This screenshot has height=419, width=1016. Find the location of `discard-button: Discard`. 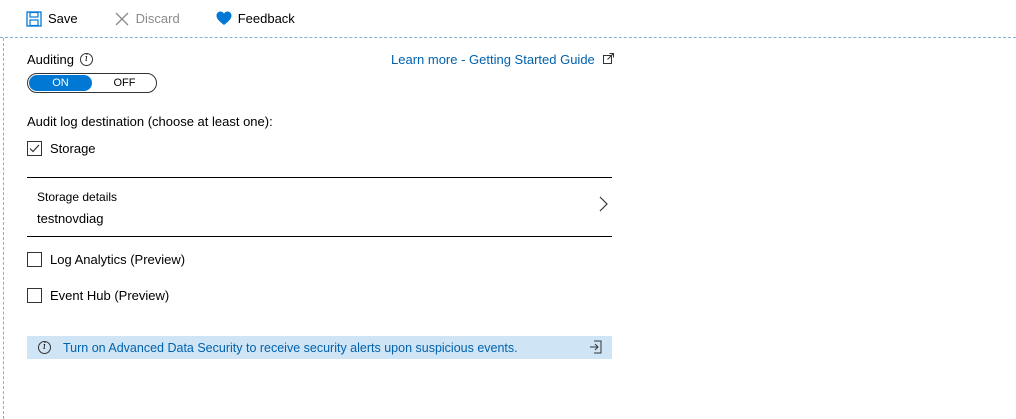

discard-button: Discard is located at coordinates (139, 19).